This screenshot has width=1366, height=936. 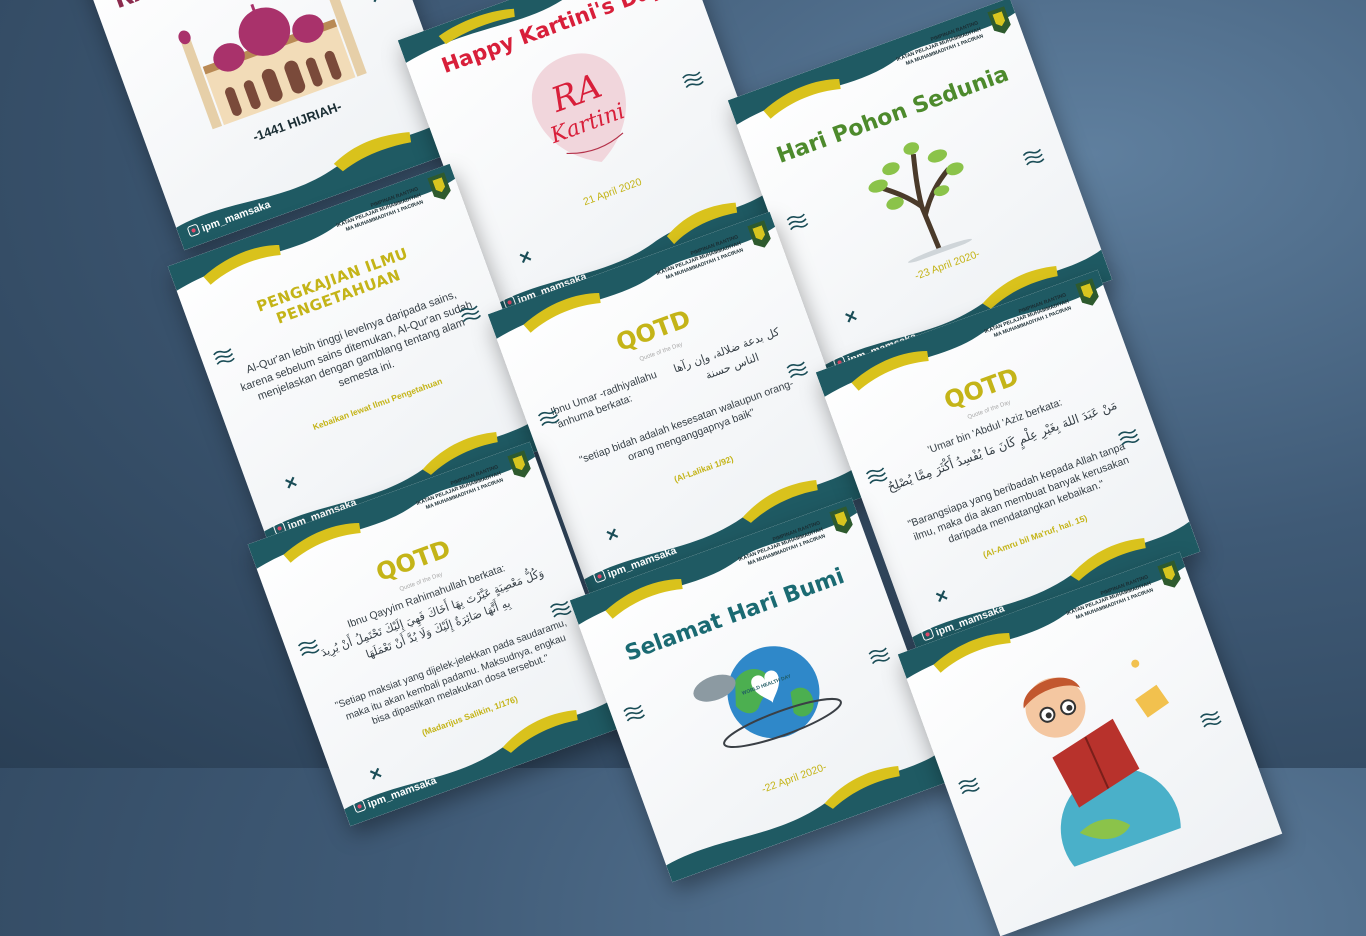 I want to click on mosque-icon, so click(x=272, y=65).